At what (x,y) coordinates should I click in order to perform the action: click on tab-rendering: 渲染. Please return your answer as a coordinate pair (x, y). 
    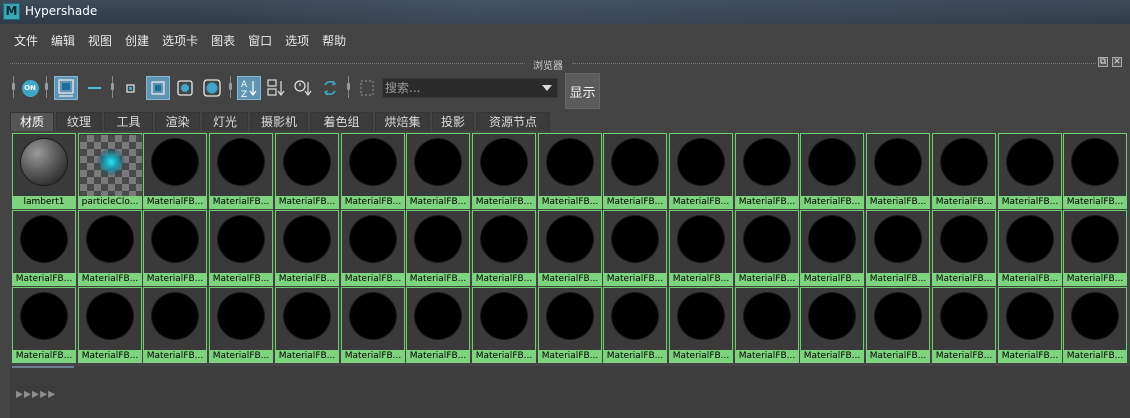
    Looking at the image, I should click on (177, 121).